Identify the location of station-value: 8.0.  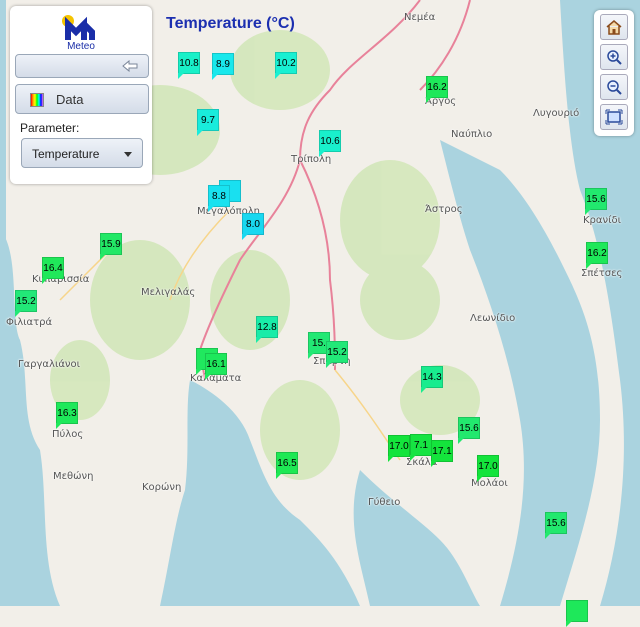
(253, 224).